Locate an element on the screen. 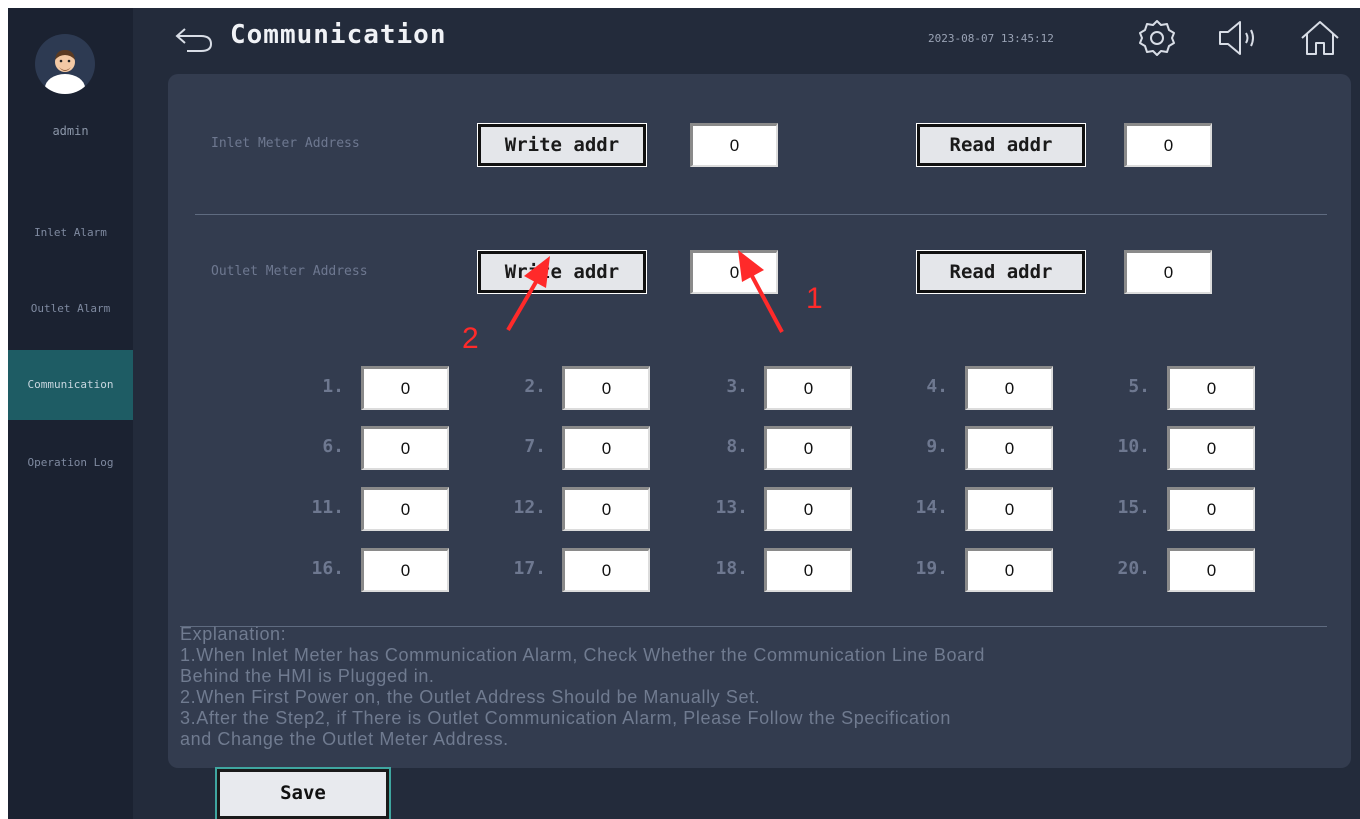  annotation-label-1: 1 is located at coordinates (814, 298).